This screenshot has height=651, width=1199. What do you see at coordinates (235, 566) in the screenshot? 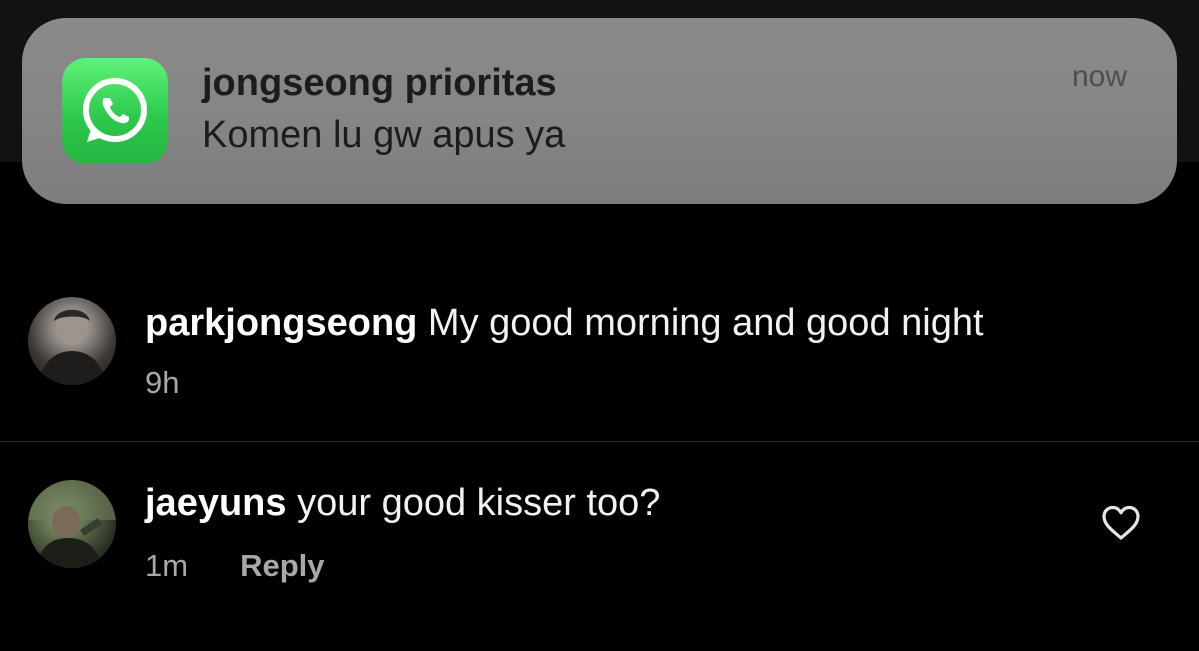
I see `comment-meta: 1m Reply` at bounding box center [235, 566].